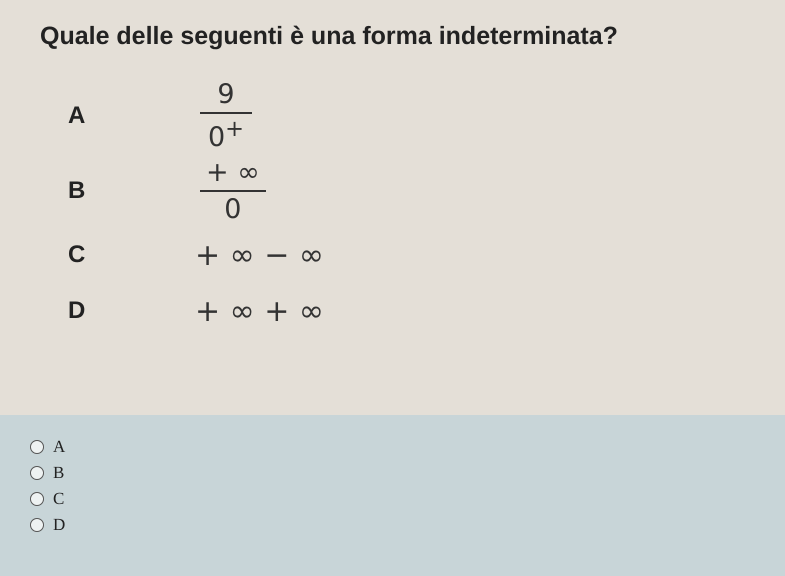 This screenshot has width=785, height=576. What do you see at coordinates (233, 191) in the screenshot?
I see `fraction: + ∞ 0` at bounding box center [233, 191].